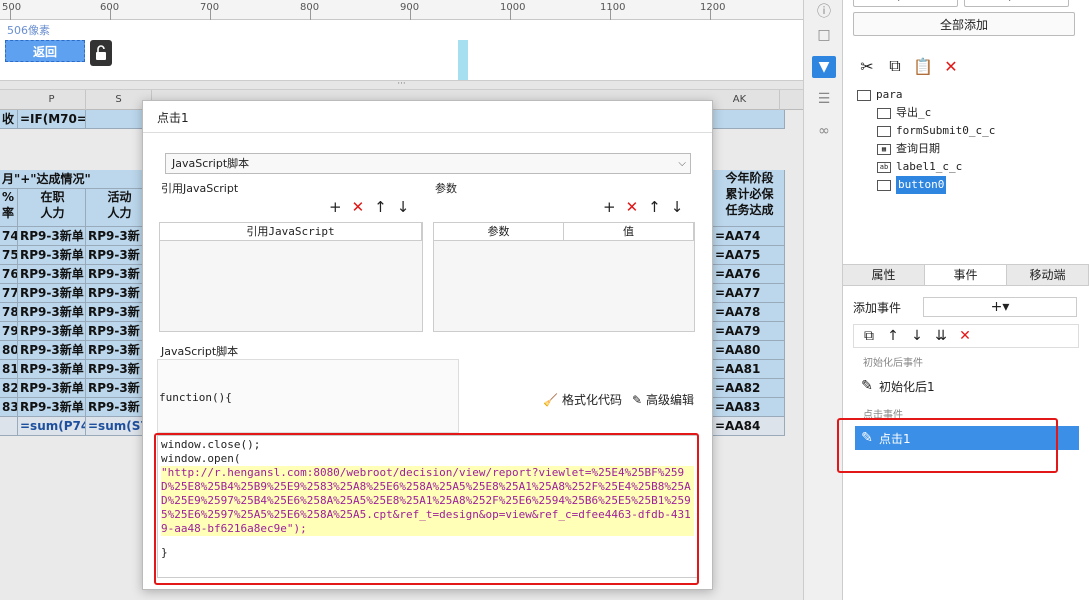  I want to click on label-icon: ab, so click(884, 167).